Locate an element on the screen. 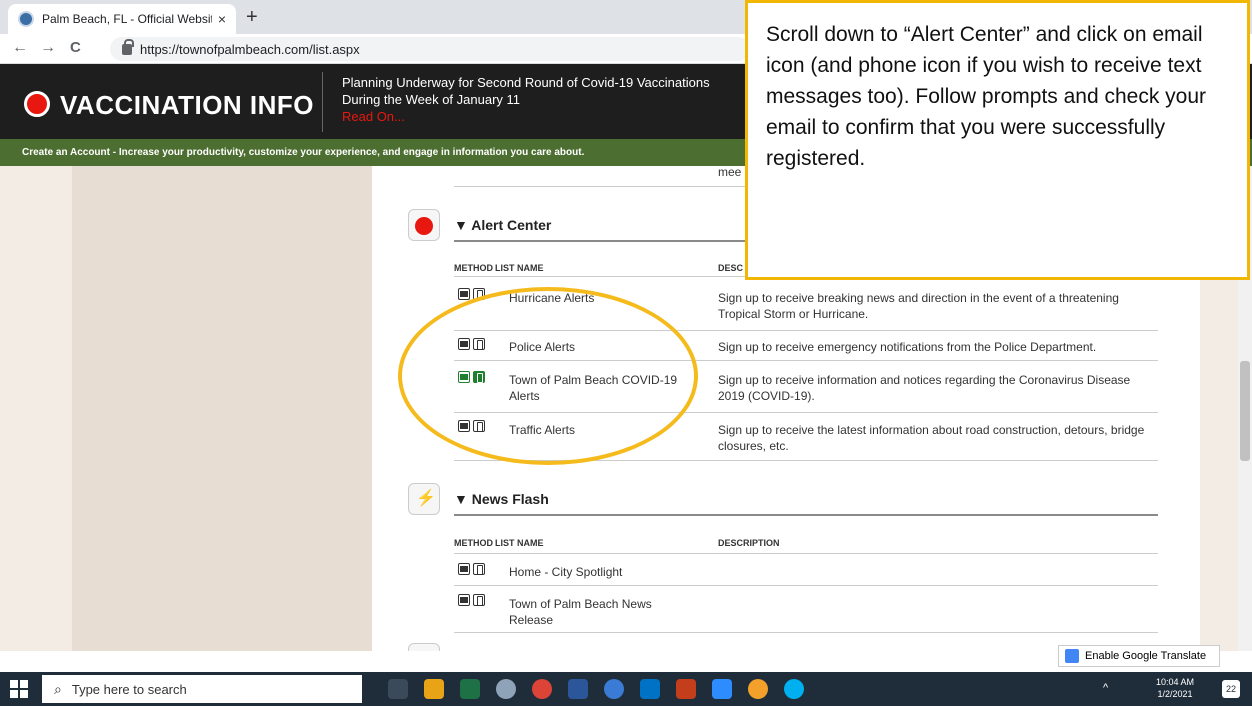 The width and height of the screenshot is (1252, 706). file-explorer-icon is located at coordinates (434, 689).